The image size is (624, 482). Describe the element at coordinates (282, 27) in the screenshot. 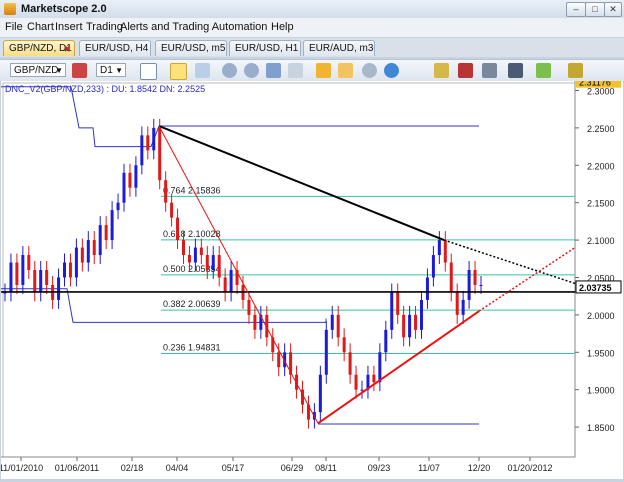

I see `menu-help: Help` at that location.